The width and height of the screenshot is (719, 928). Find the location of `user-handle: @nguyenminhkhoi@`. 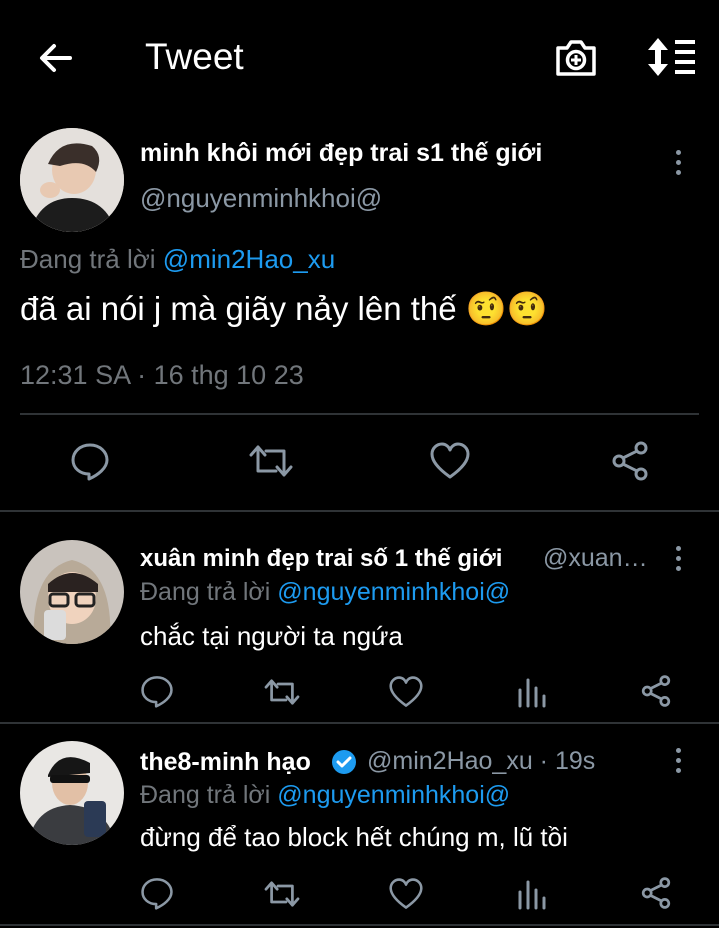

user-handle: @nguyenminhkhoi@ is located at coordinates (261, 198).